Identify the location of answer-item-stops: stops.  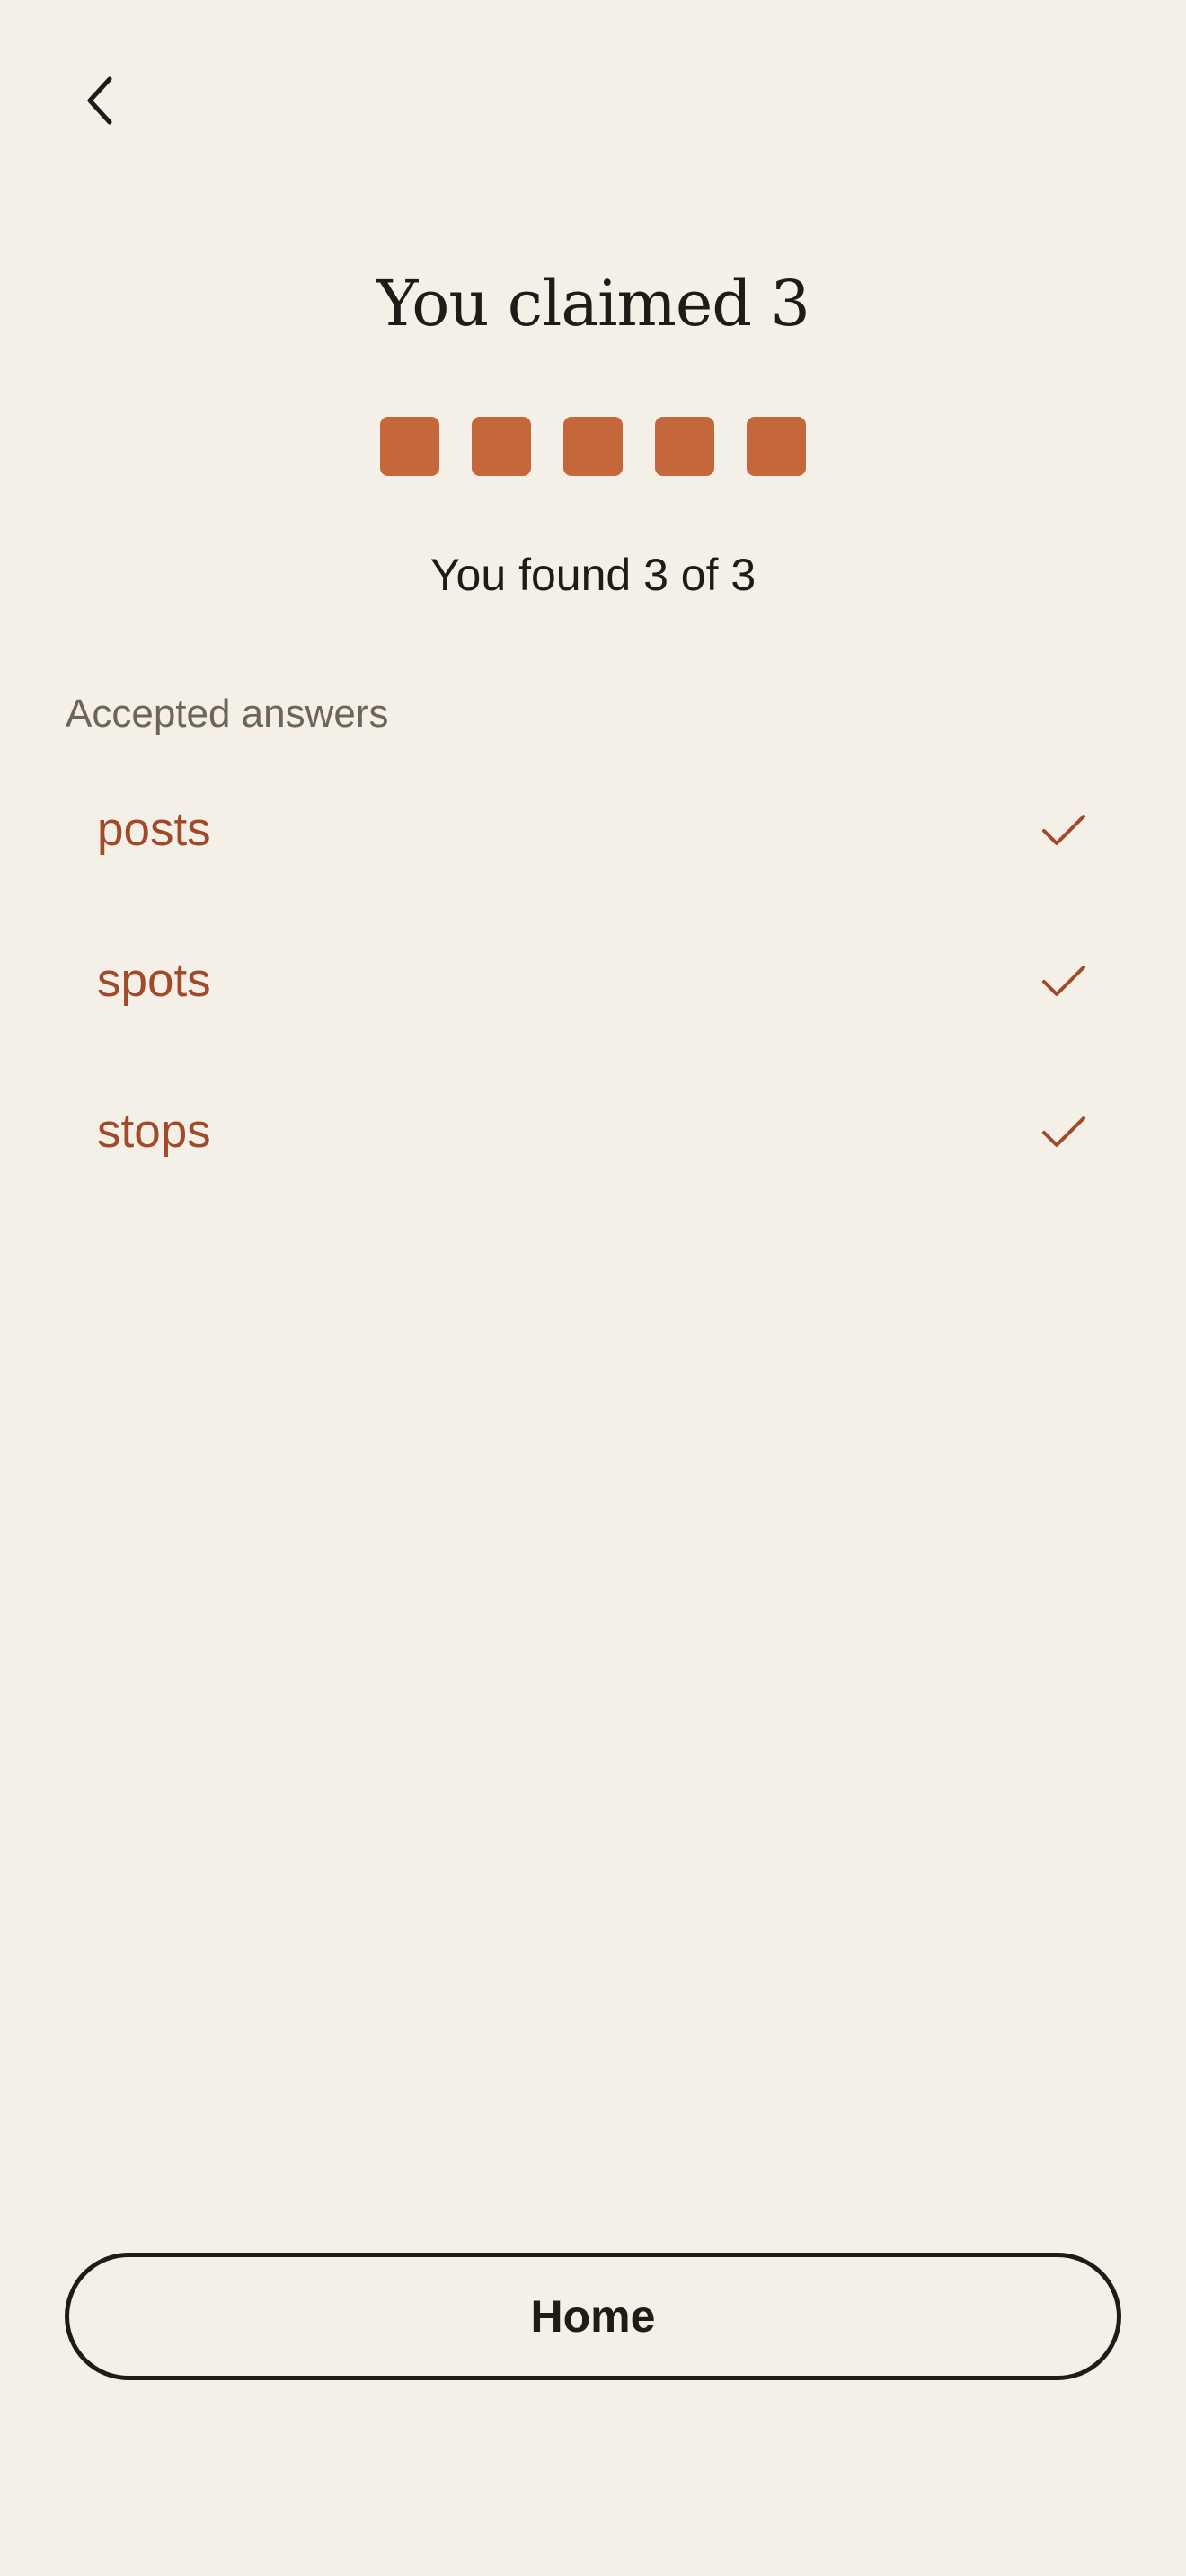
(593, 1131).